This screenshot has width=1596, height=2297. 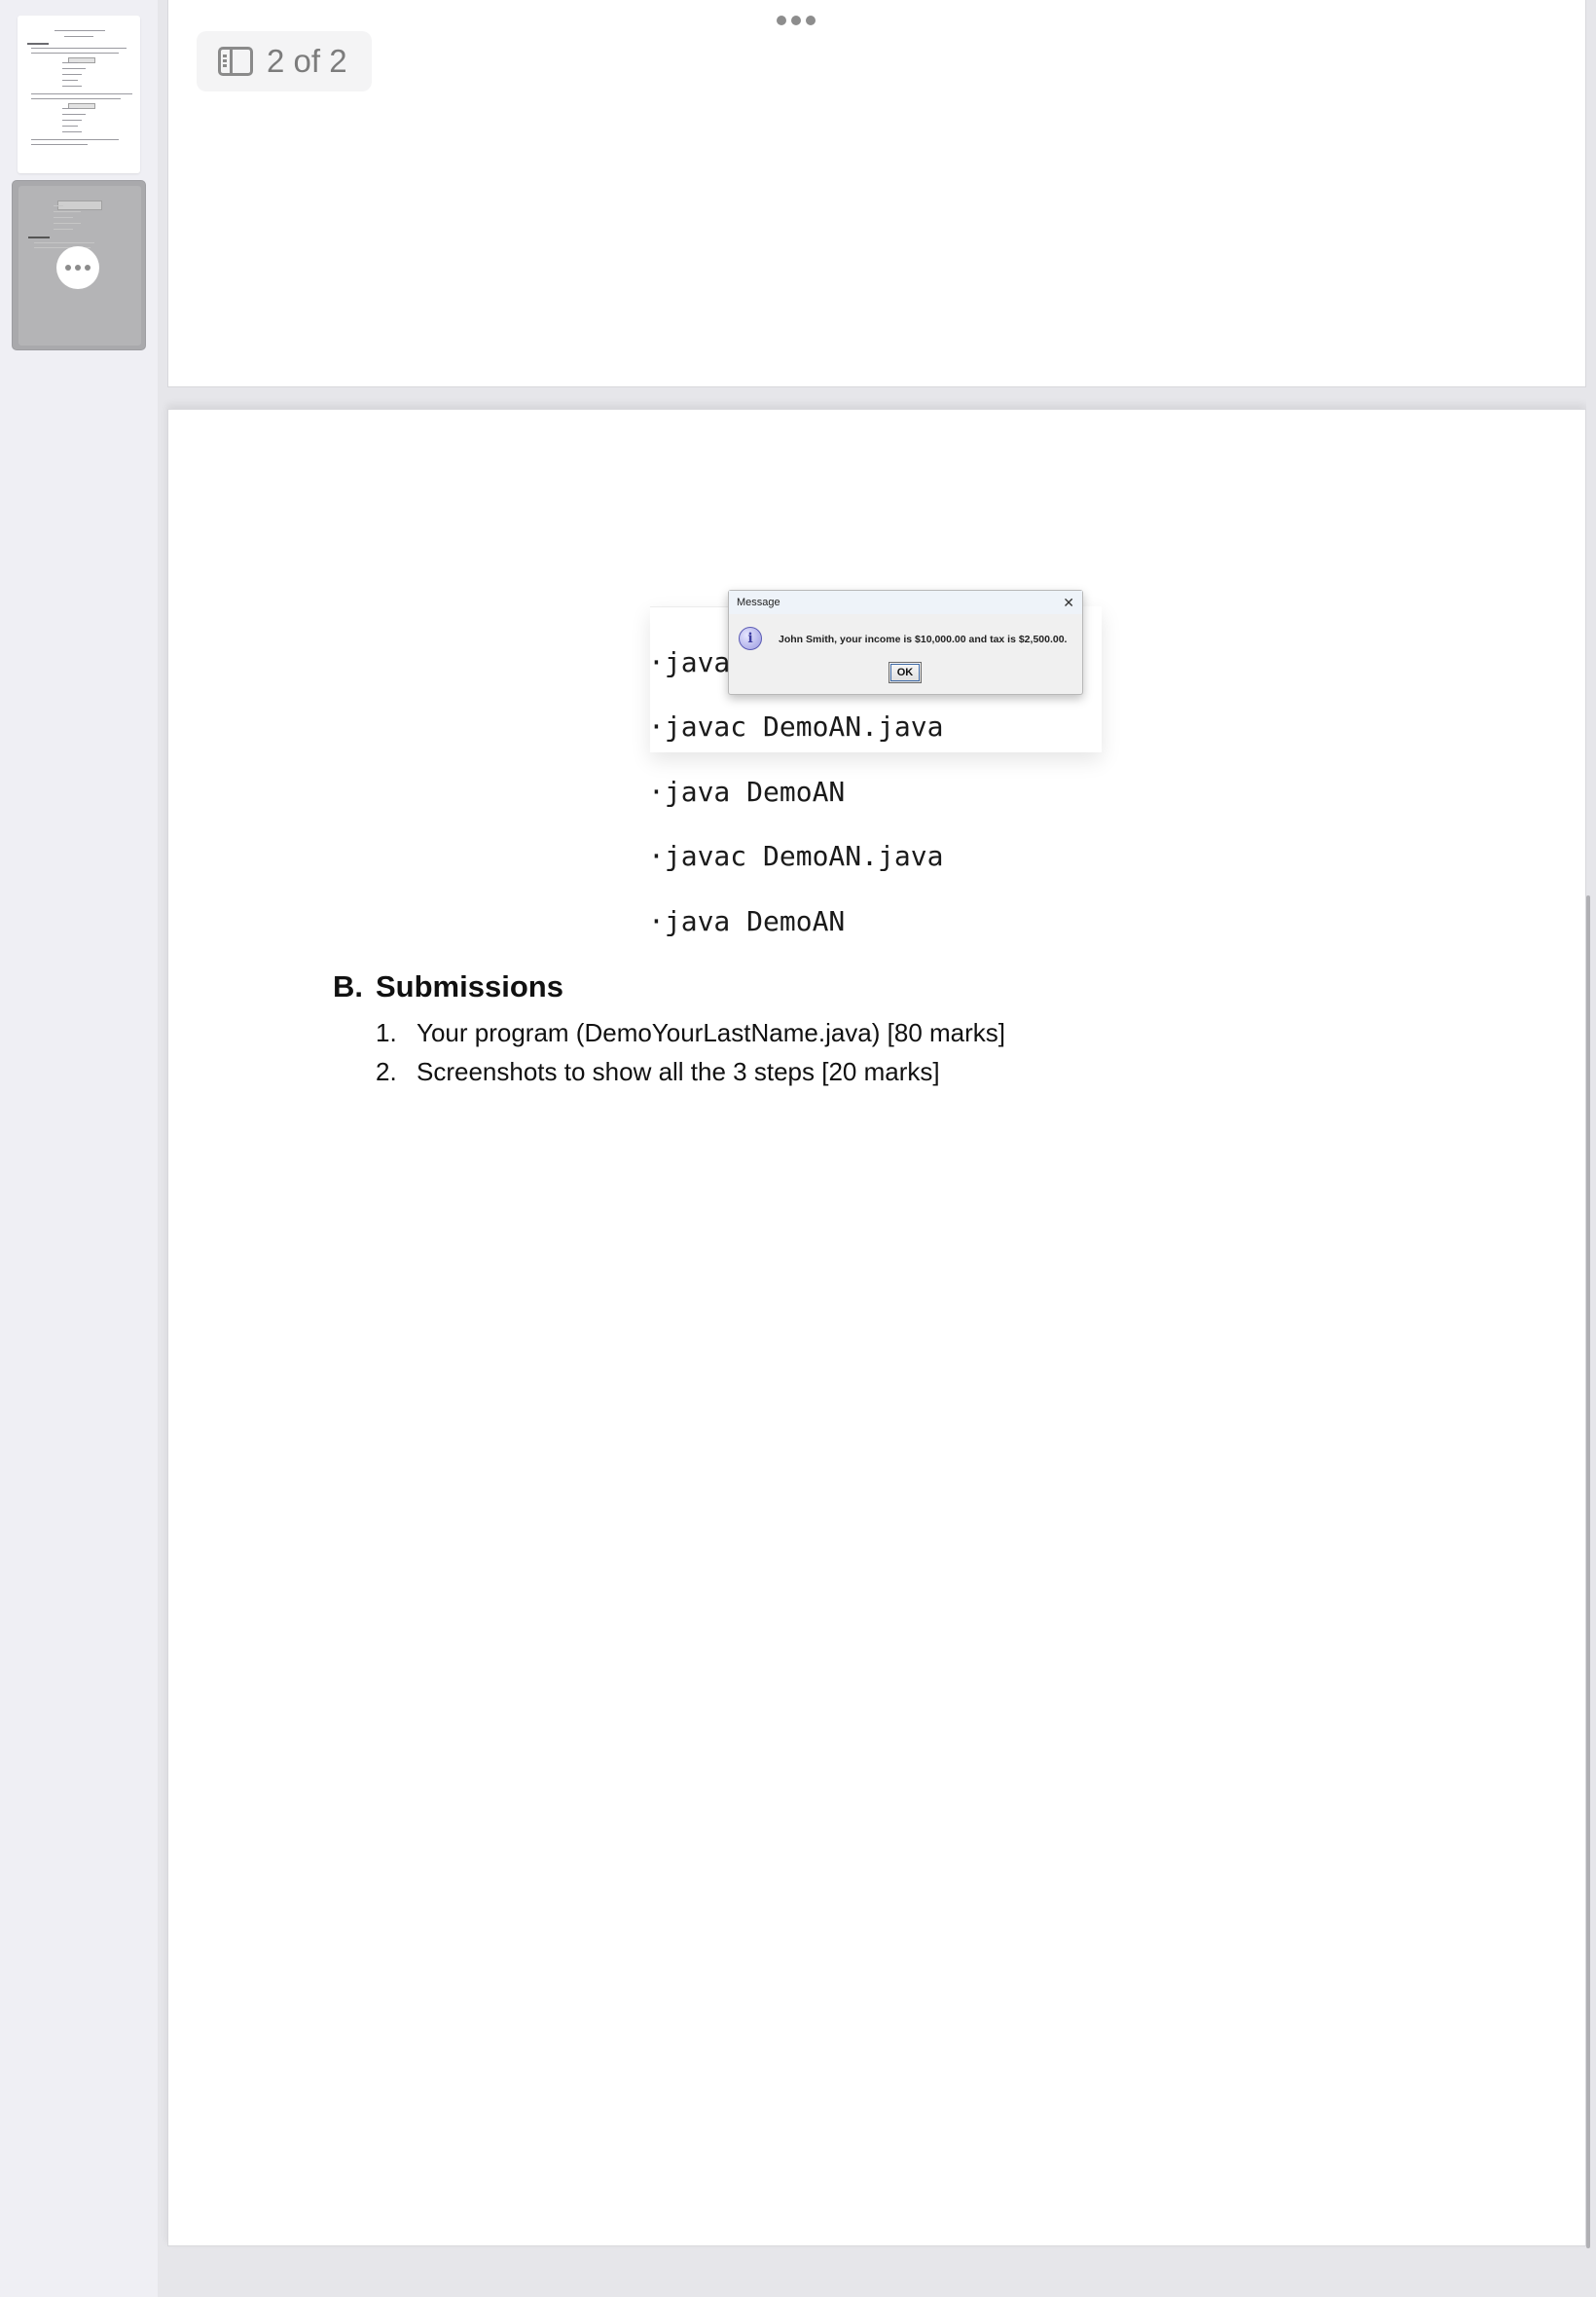 I want to click on section-heading: B. Submissions, so click(x=448, y=986).